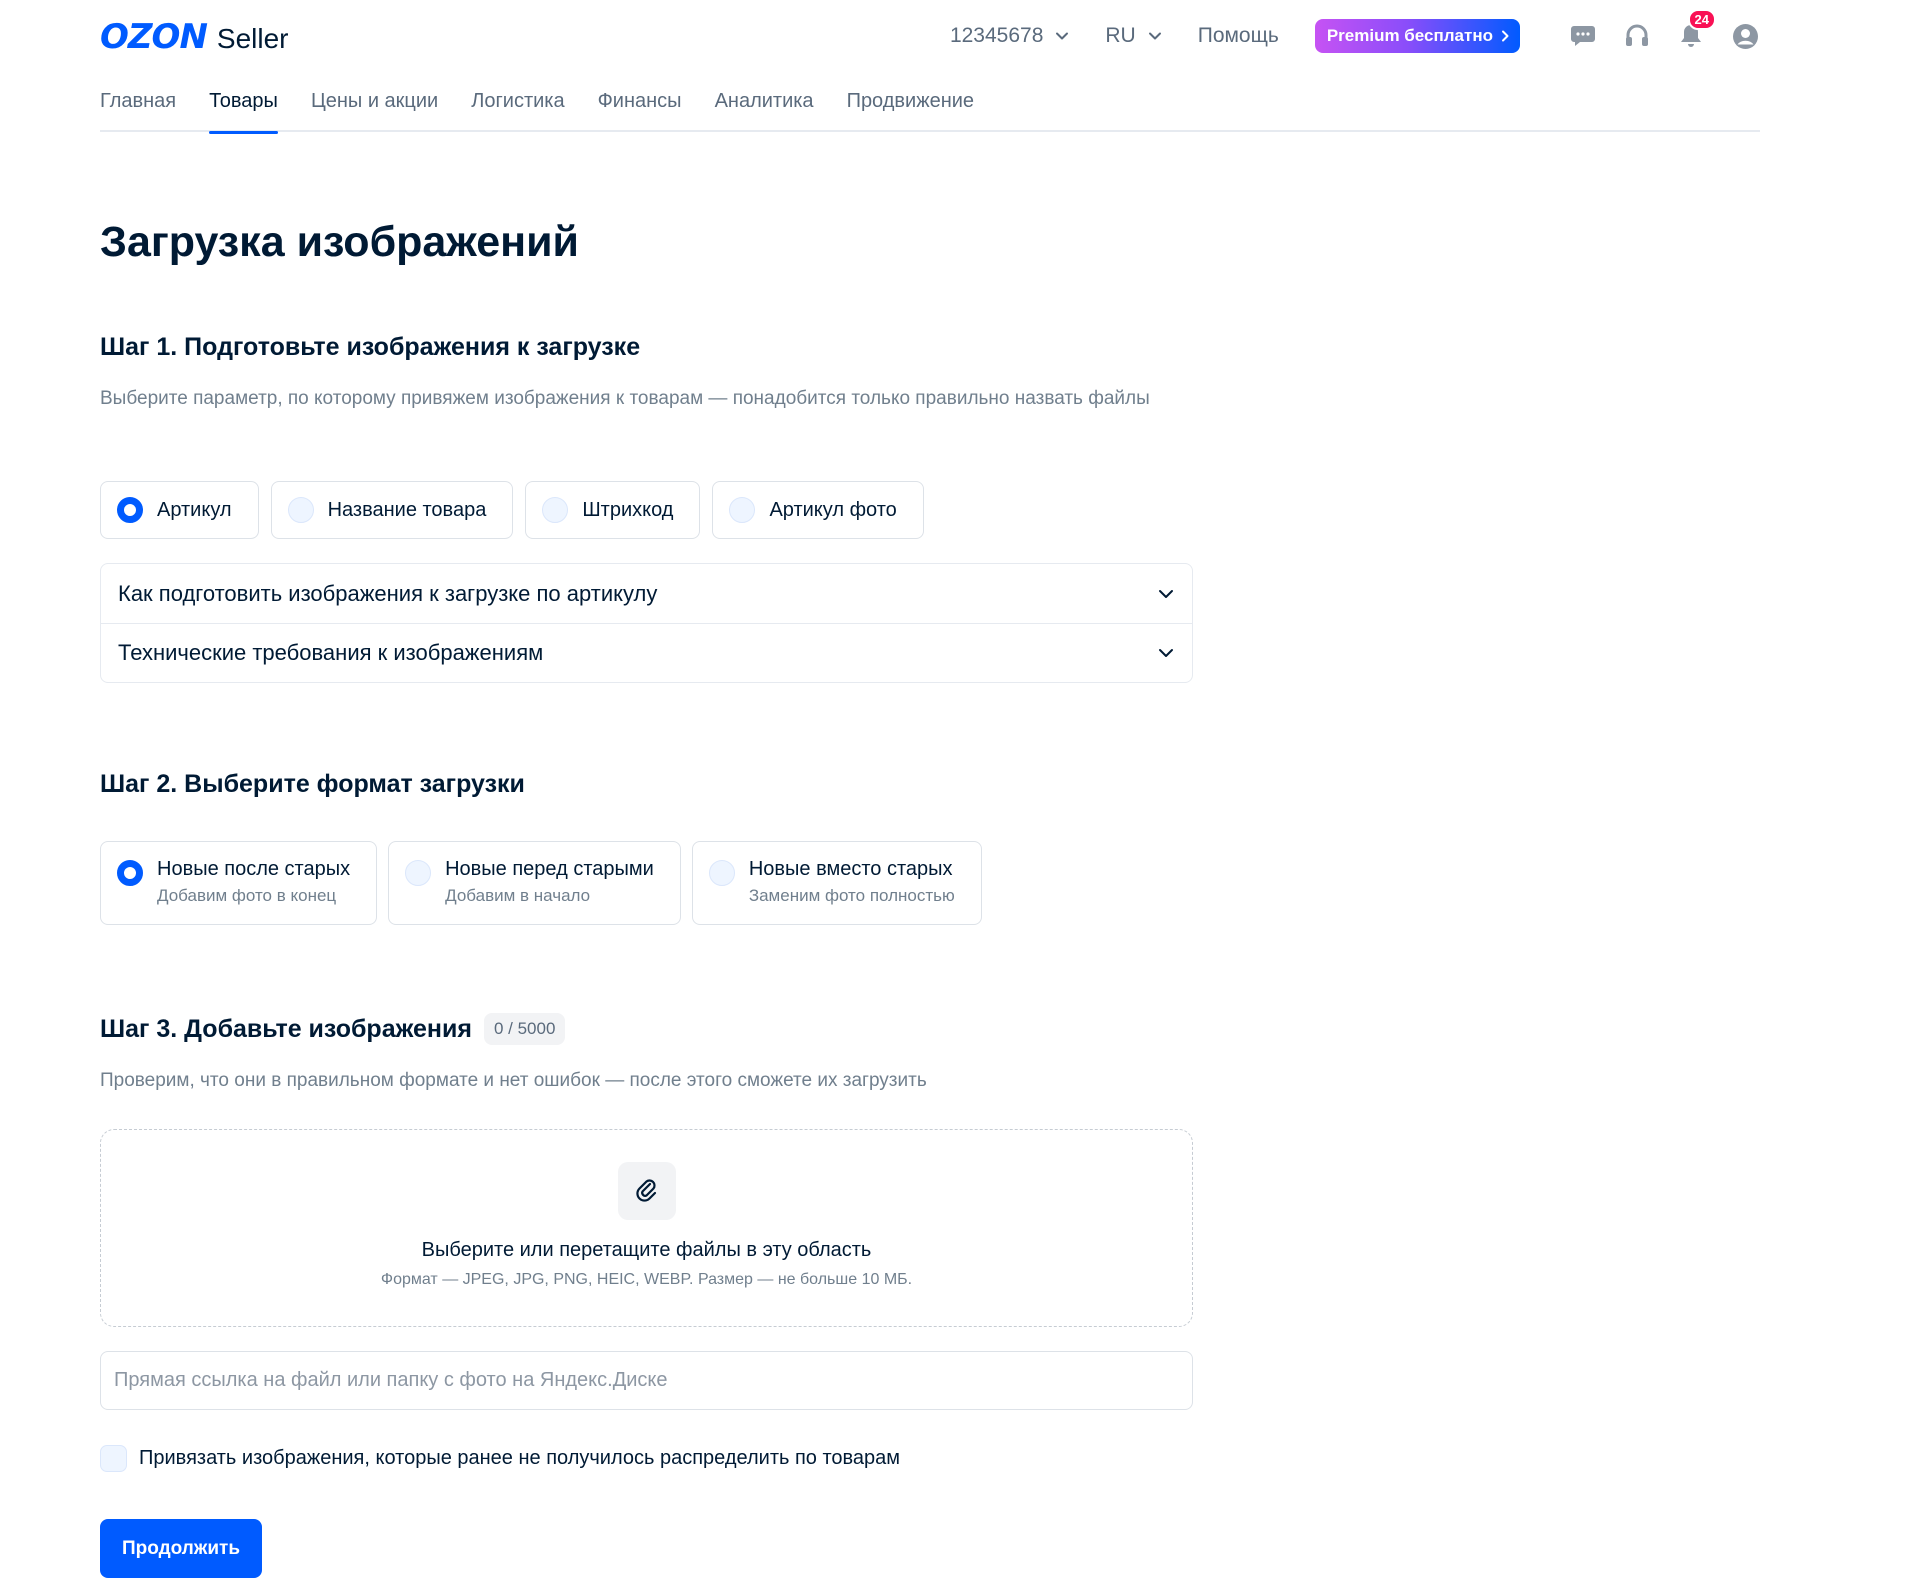  I want to click on header-actions: 12345678 RU Помощь Premium бесплатно 24, so click(1355, 36).